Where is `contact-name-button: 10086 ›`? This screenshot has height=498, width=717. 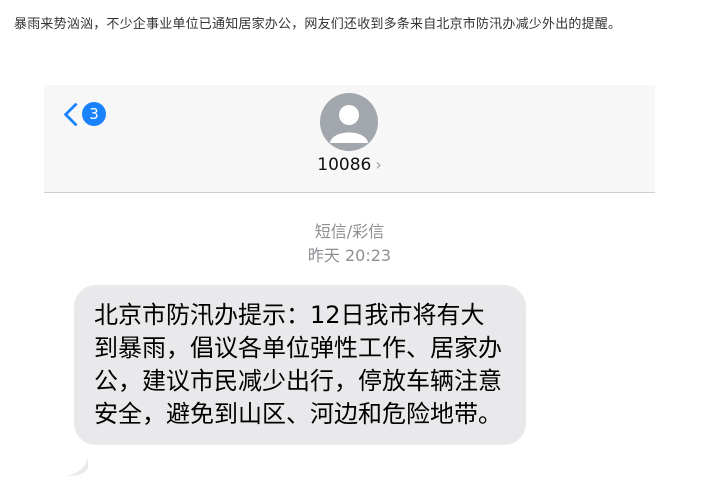 contact-name-button: 10086 › is located at coordinates (349, 165).